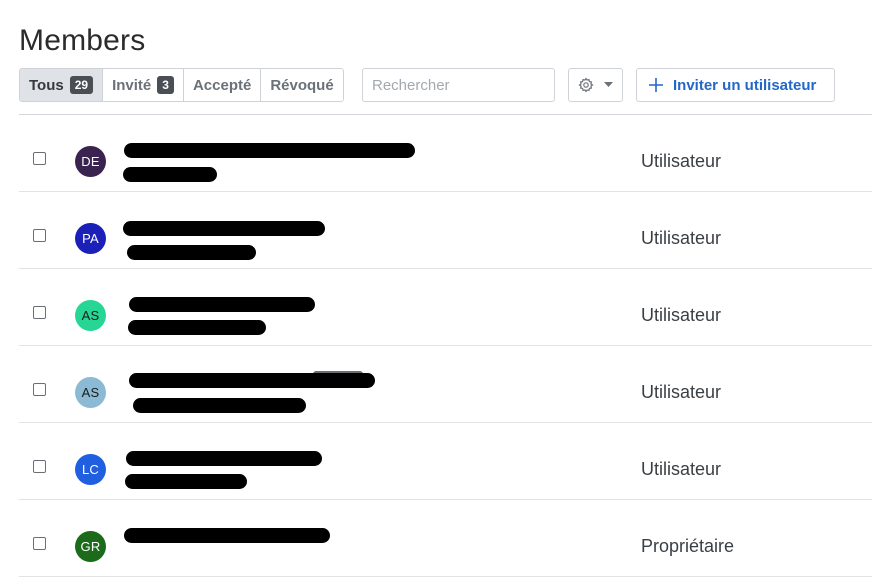 The image size is (872, 577). I want to click on filter-tab-label: Accepté, so click(222, 85).